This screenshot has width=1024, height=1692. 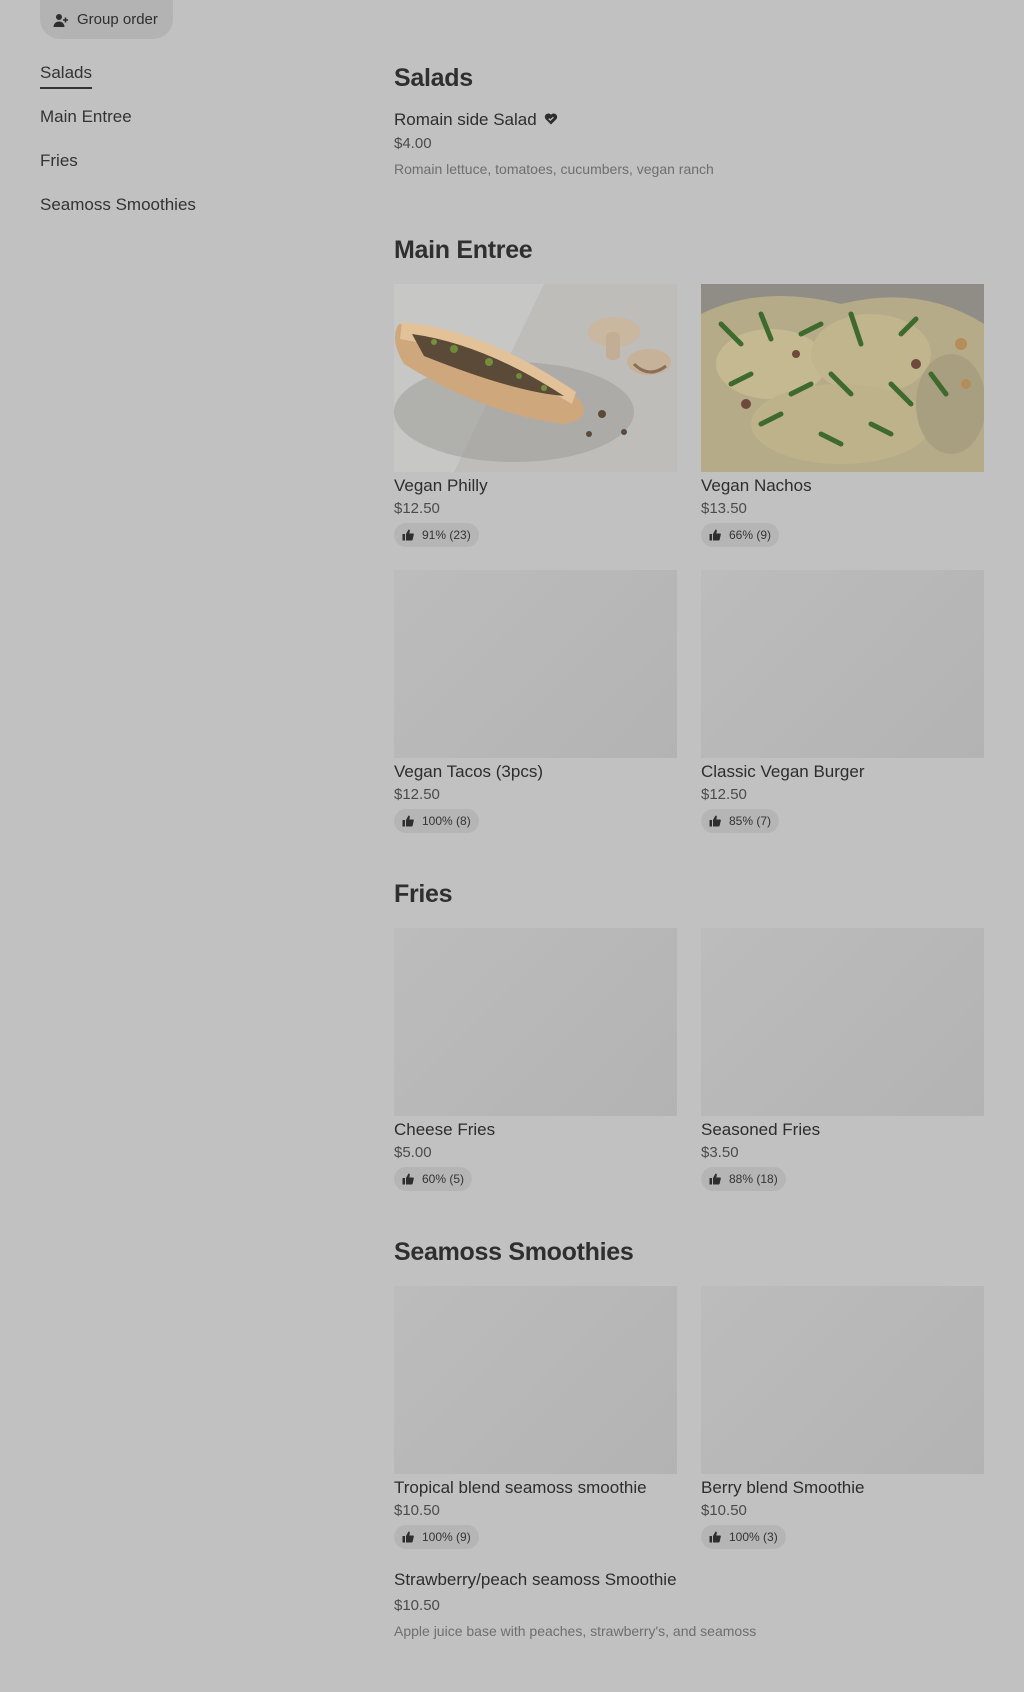 I want to click on rating-badge: 88% (18), so click(x=743, y=1179).